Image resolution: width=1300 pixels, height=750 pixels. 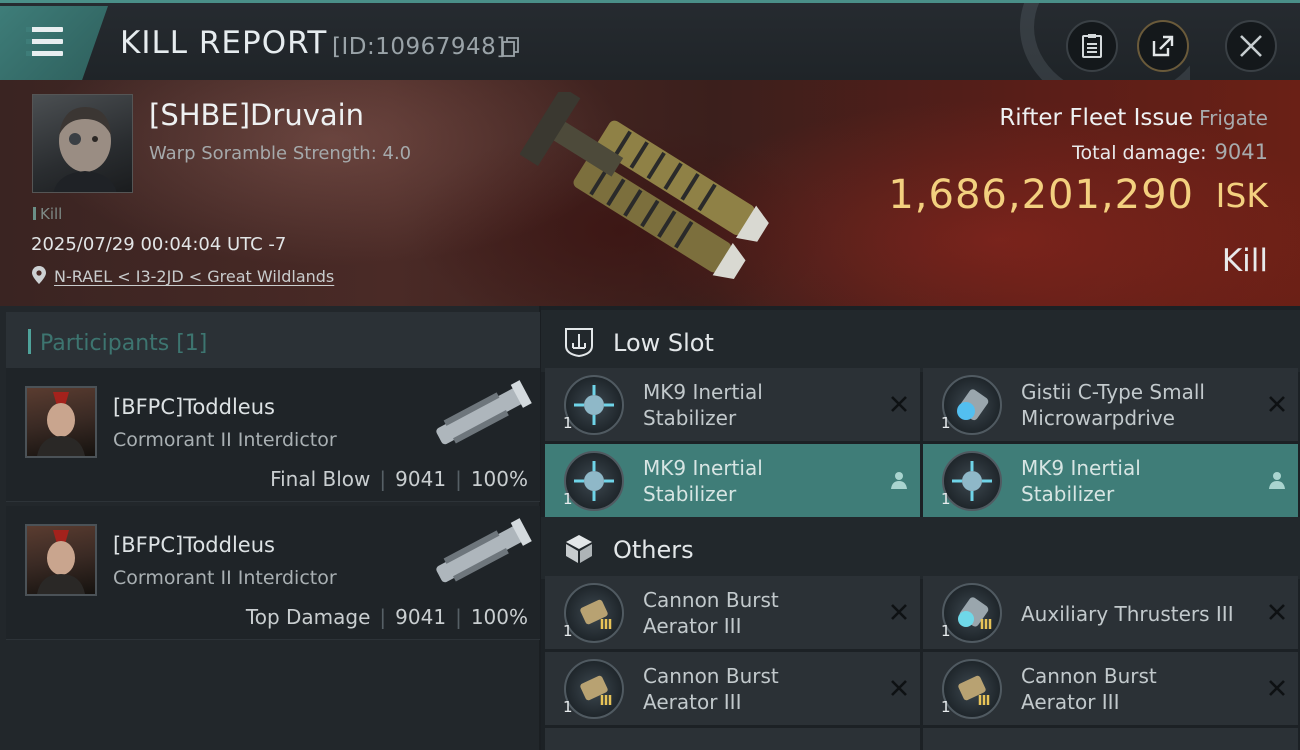 I want to click on microwarpdrive-icon, so click(x=972, y=405).